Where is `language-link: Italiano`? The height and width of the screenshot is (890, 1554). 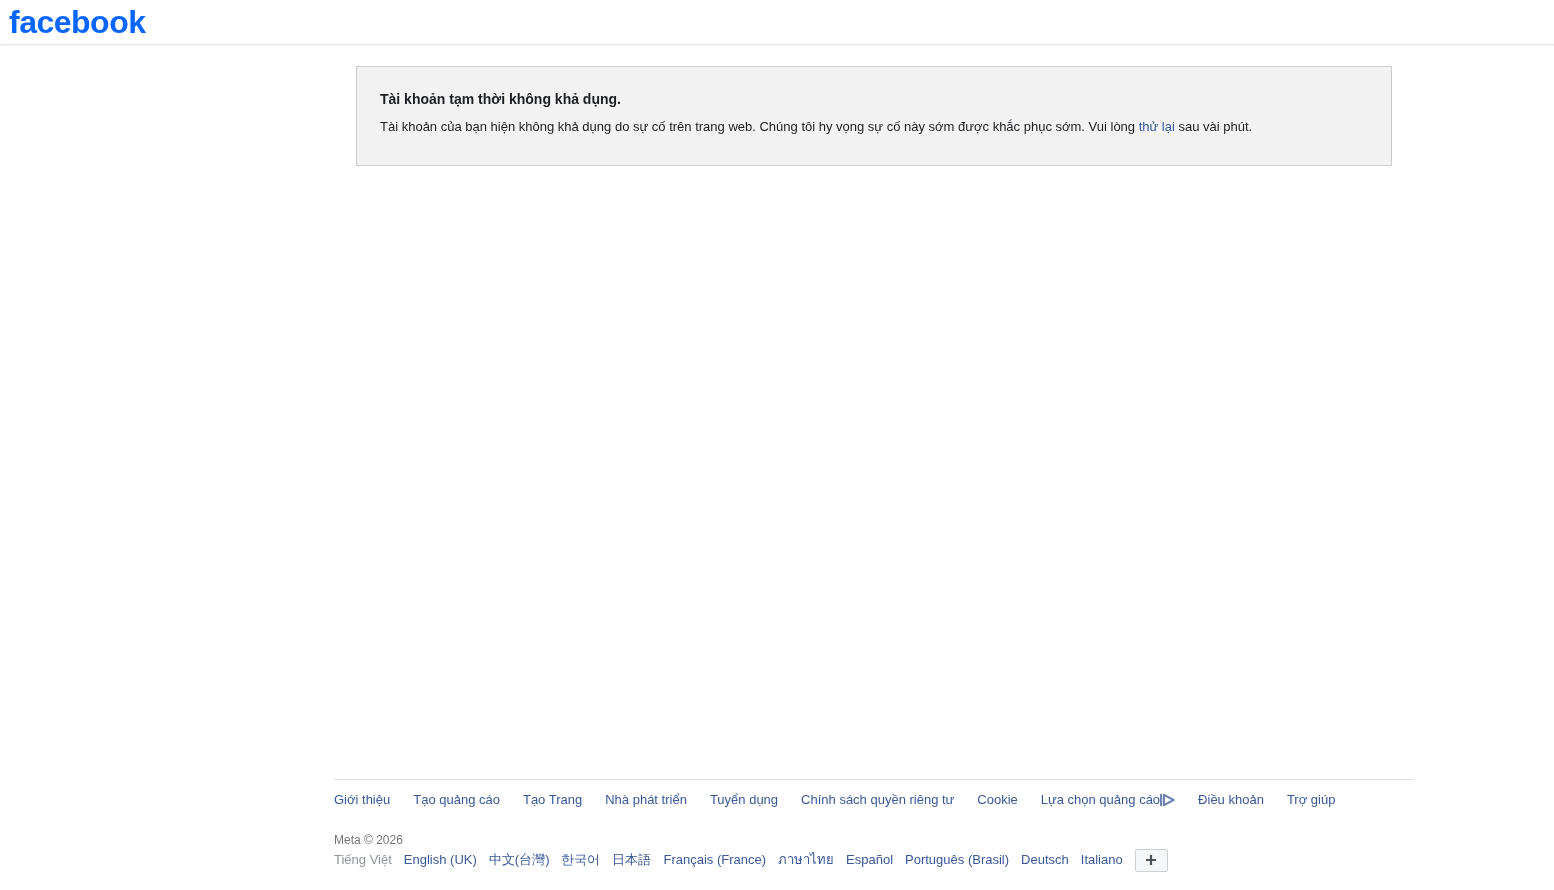 language-link: Italiano is located at coordinates (1101, 860).